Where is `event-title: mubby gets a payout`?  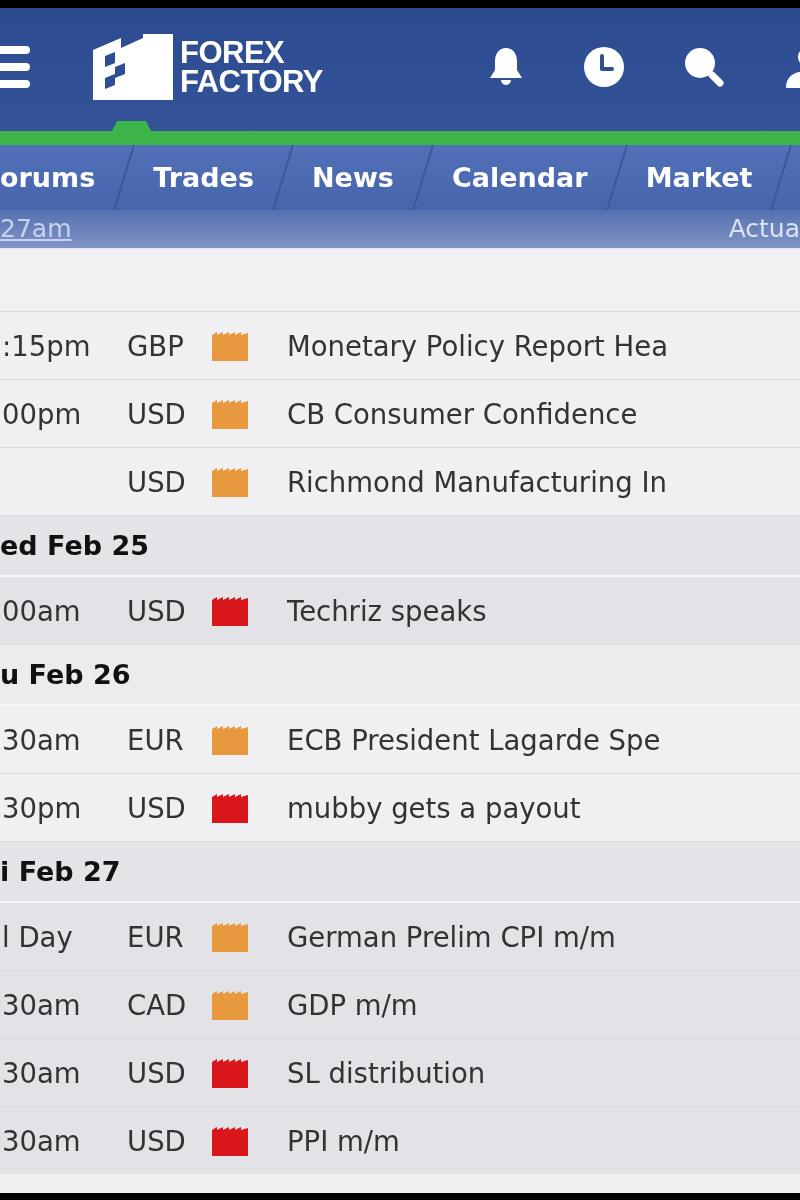
event-title: mubby gets a payout is located at coordinates (434, 807).